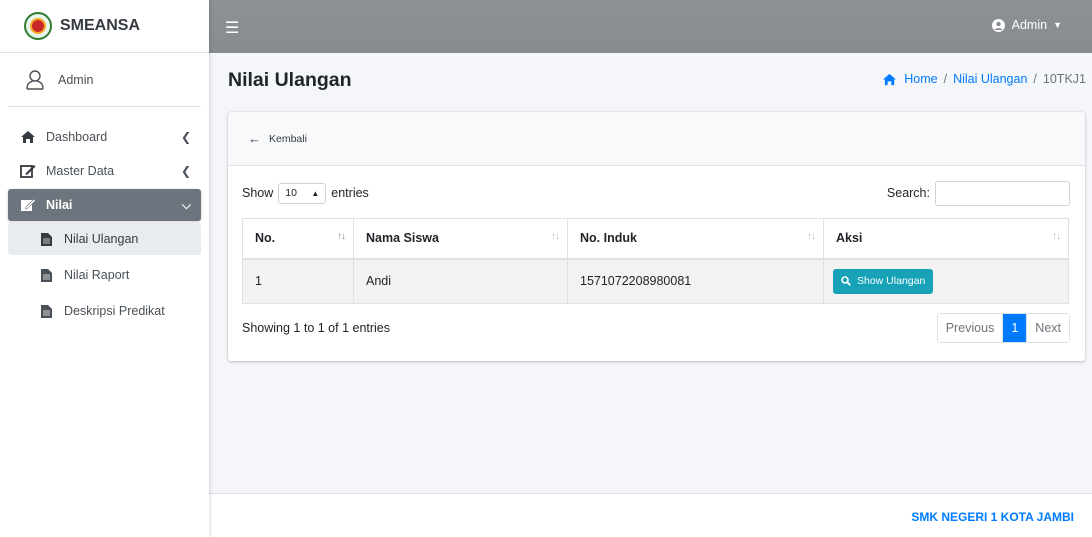 The image size is (1092, 537). I want to click on breadcrumb: Home / Nilai Ulangan / 10TKJ1, so click(984, 79).